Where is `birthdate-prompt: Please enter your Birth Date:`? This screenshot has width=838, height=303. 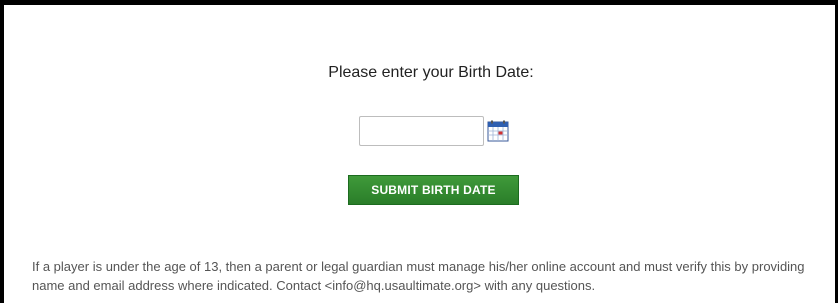 birthdate-prompt: Please enter your Birth Date: is located at coordinates (431, 72).